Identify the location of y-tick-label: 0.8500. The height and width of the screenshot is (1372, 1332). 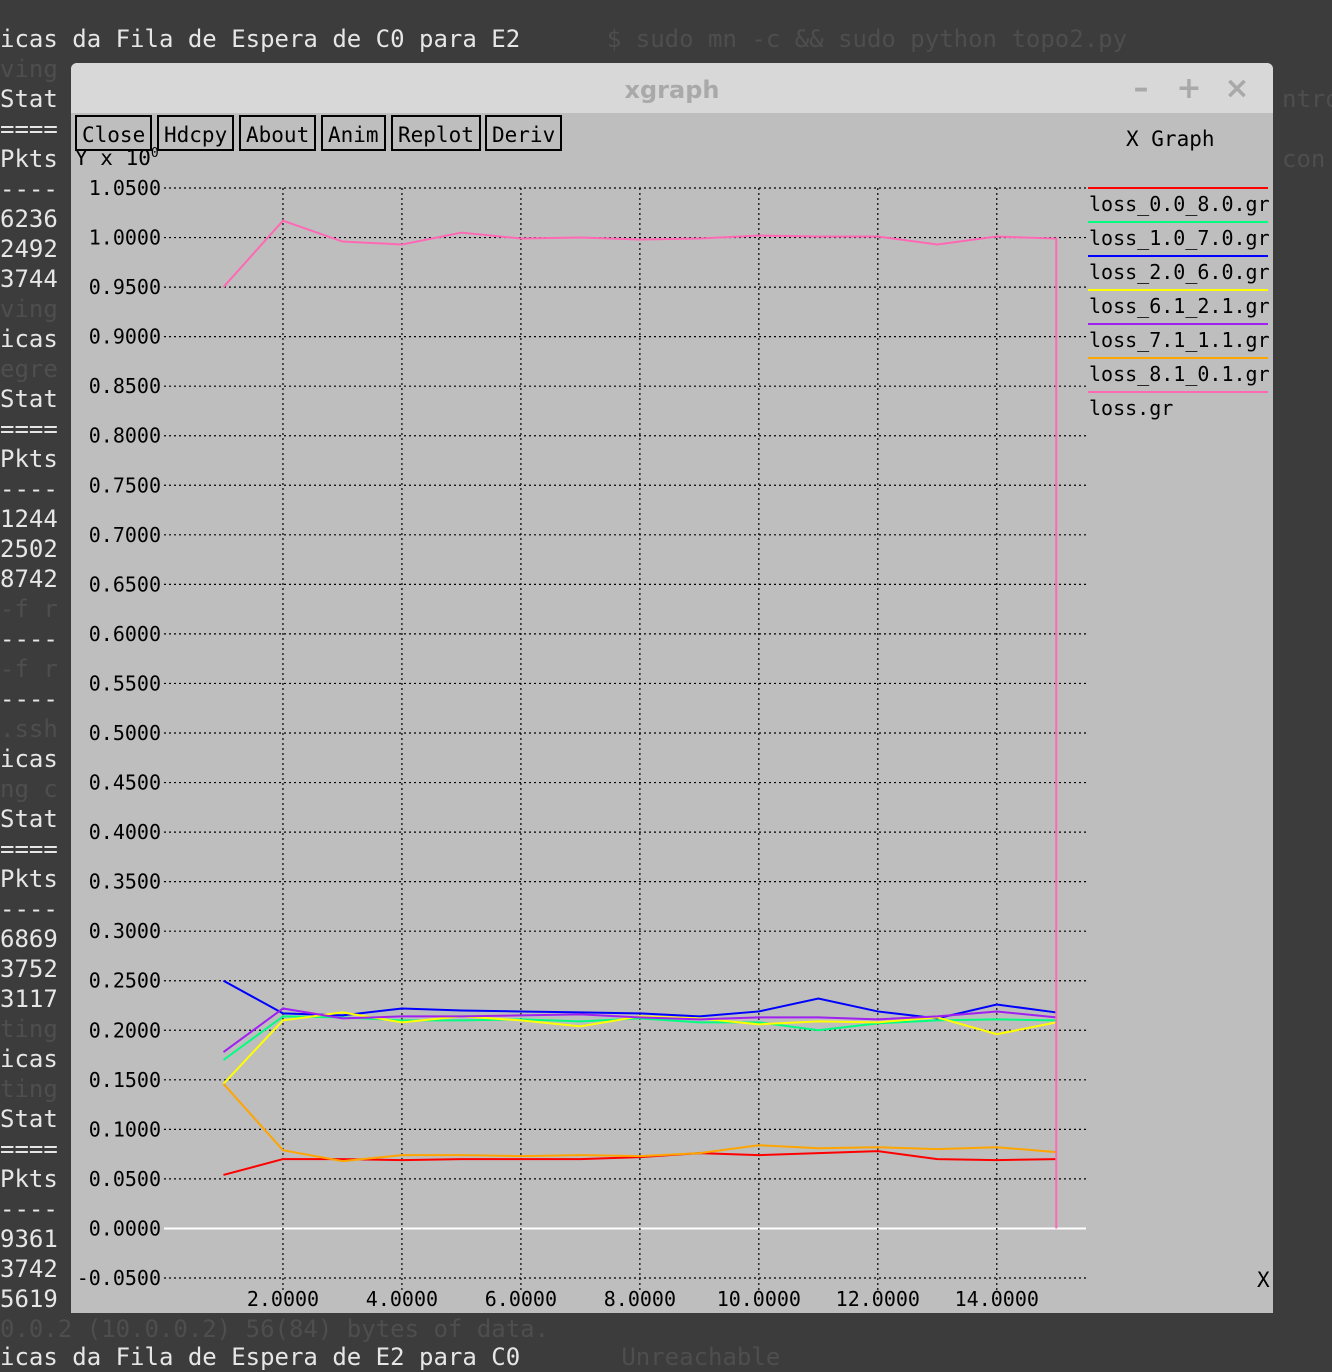
(125, 386).